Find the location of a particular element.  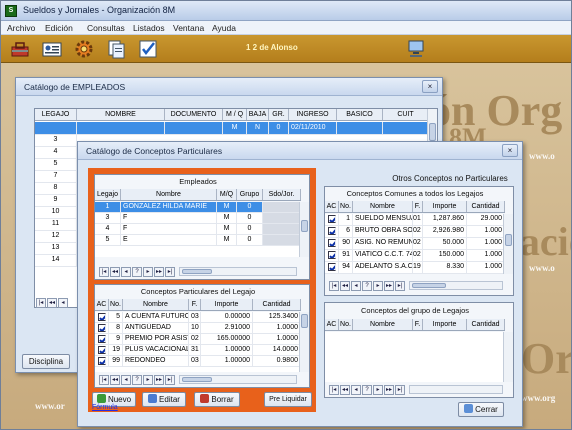

table-row: 5 E M 0 is located at coordinates (198, 240).